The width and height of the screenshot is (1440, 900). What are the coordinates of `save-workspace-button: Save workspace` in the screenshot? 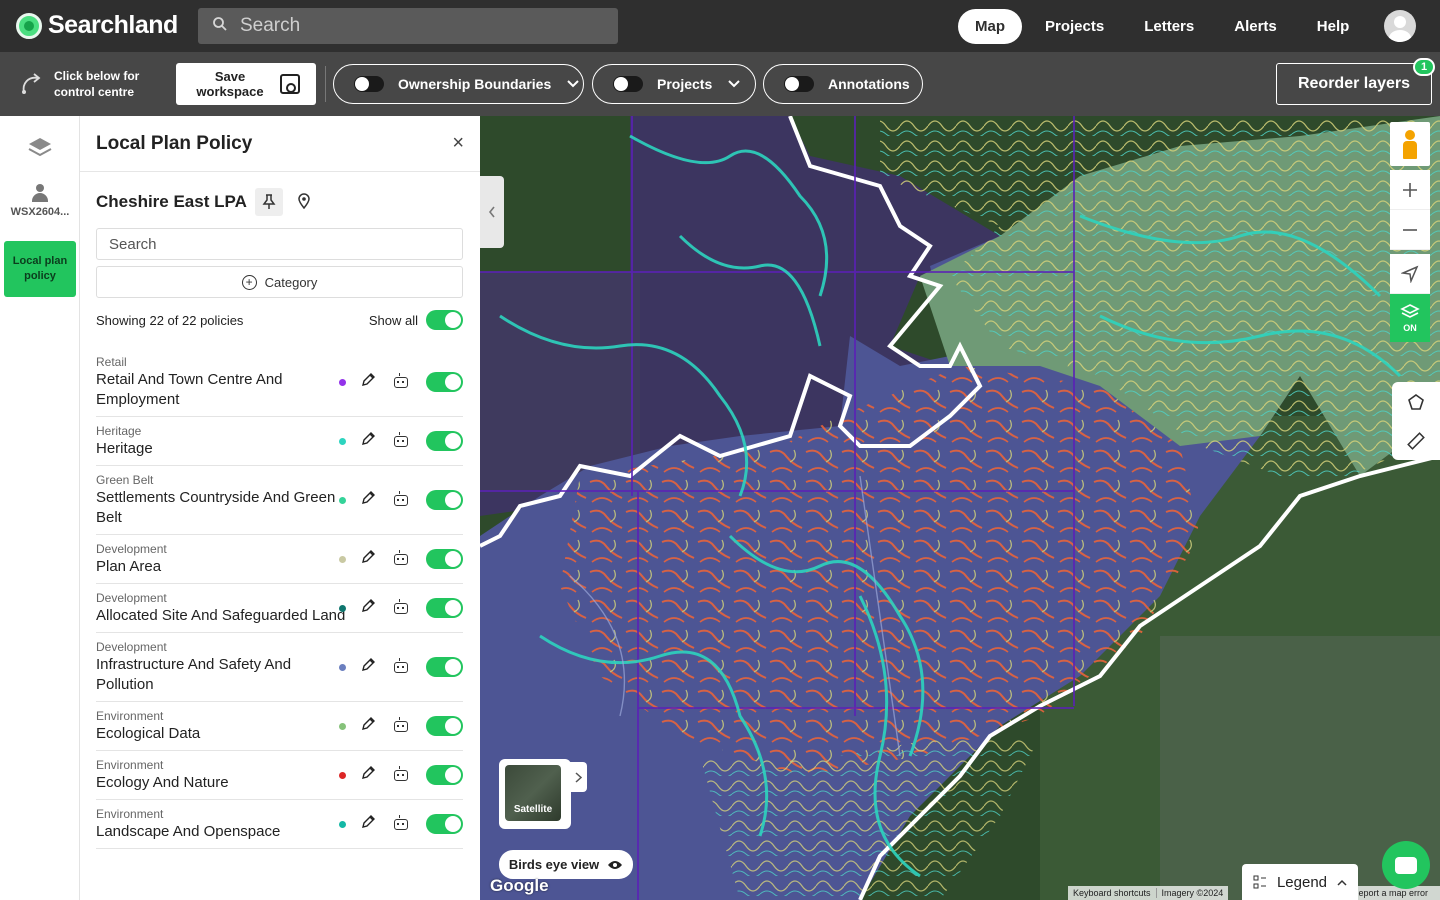 It's located at (246, 84).